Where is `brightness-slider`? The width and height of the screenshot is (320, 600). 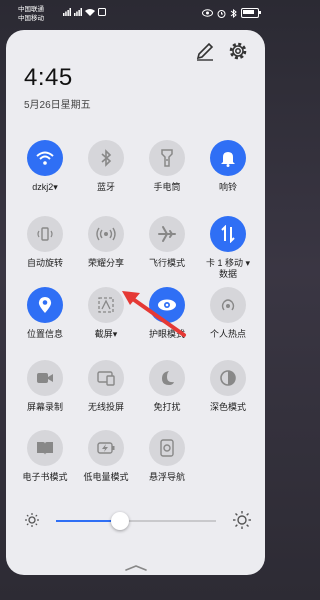 brightness-slider is located at coordinates (136, 521).